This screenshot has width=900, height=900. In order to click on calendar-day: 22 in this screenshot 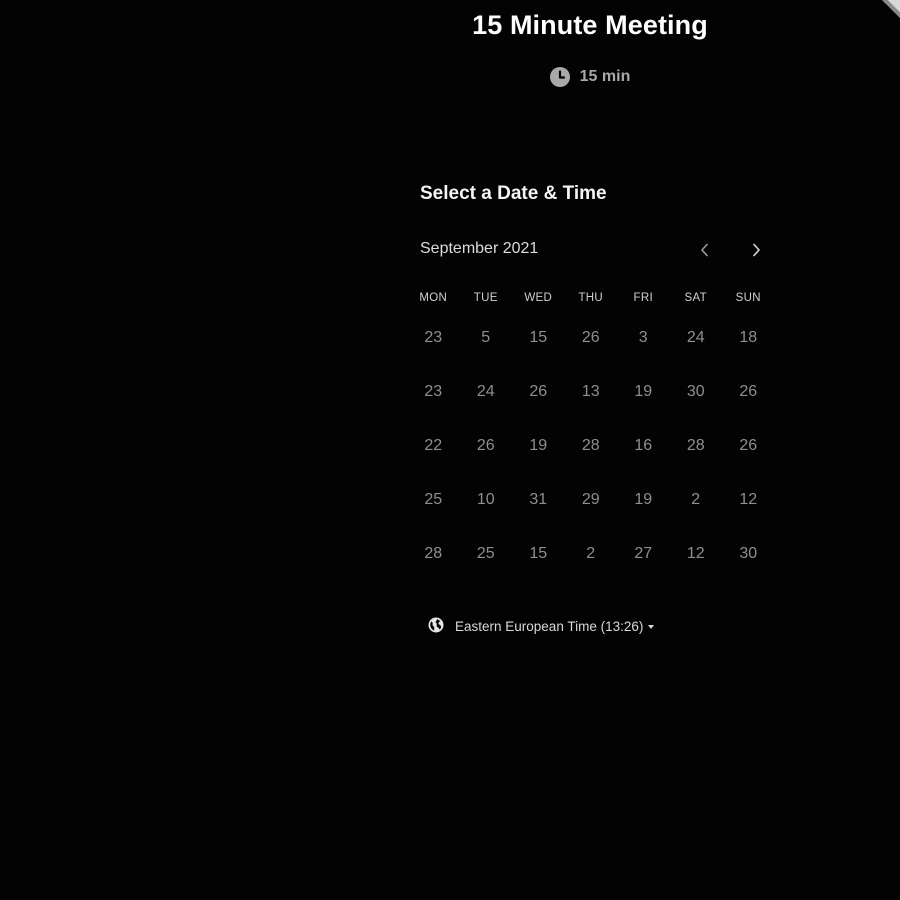, I will do `click(433, 445)`.